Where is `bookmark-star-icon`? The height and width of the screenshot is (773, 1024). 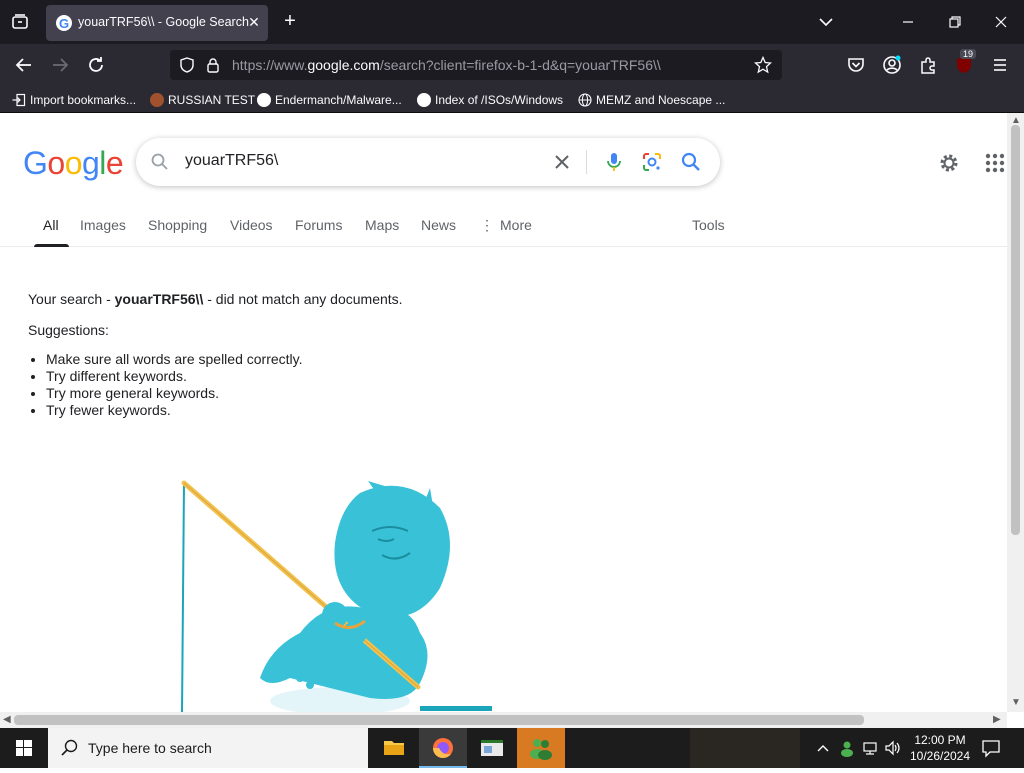 bookmark-star-icon is located at coordinates (763, 64).